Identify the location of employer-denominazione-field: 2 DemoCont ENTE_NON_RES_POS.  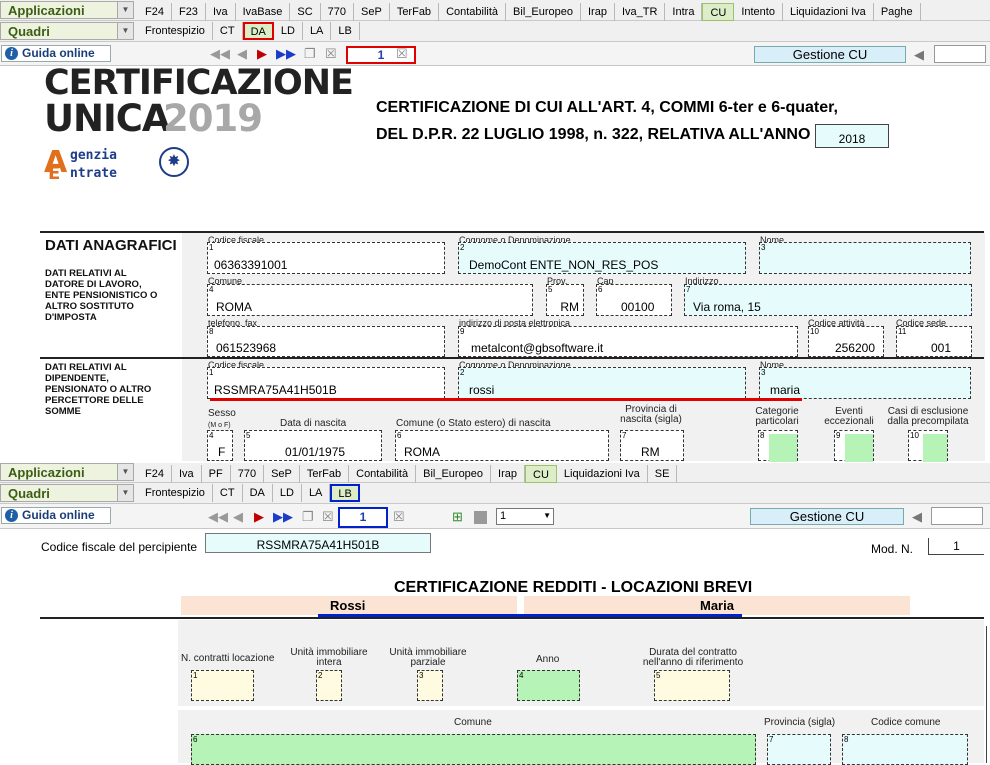
(602, 258).